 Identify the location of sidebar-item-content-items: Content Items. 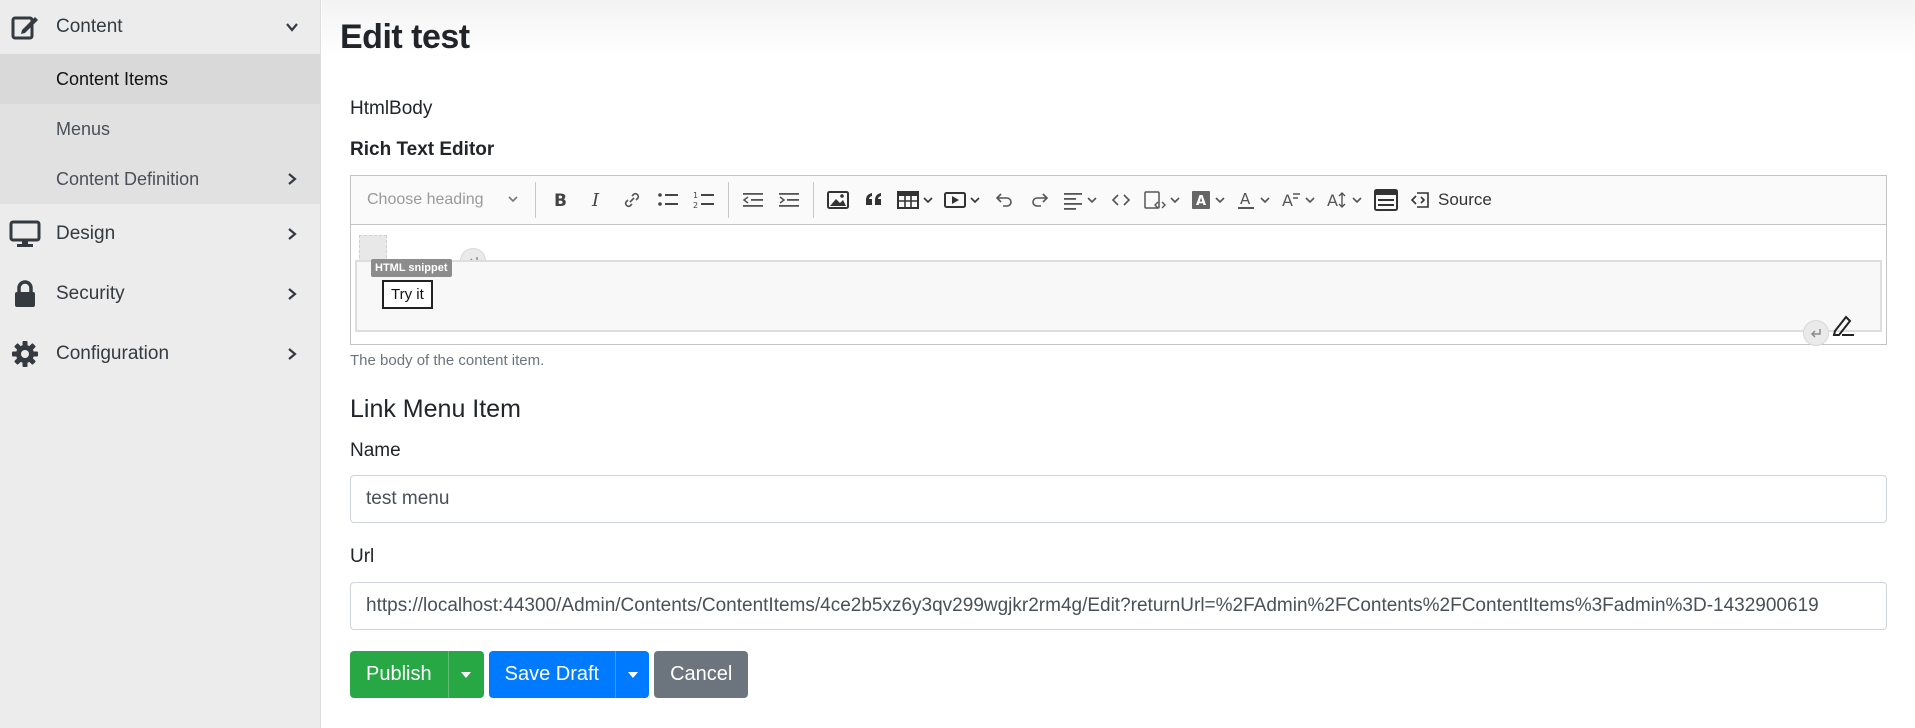
(160, 79).